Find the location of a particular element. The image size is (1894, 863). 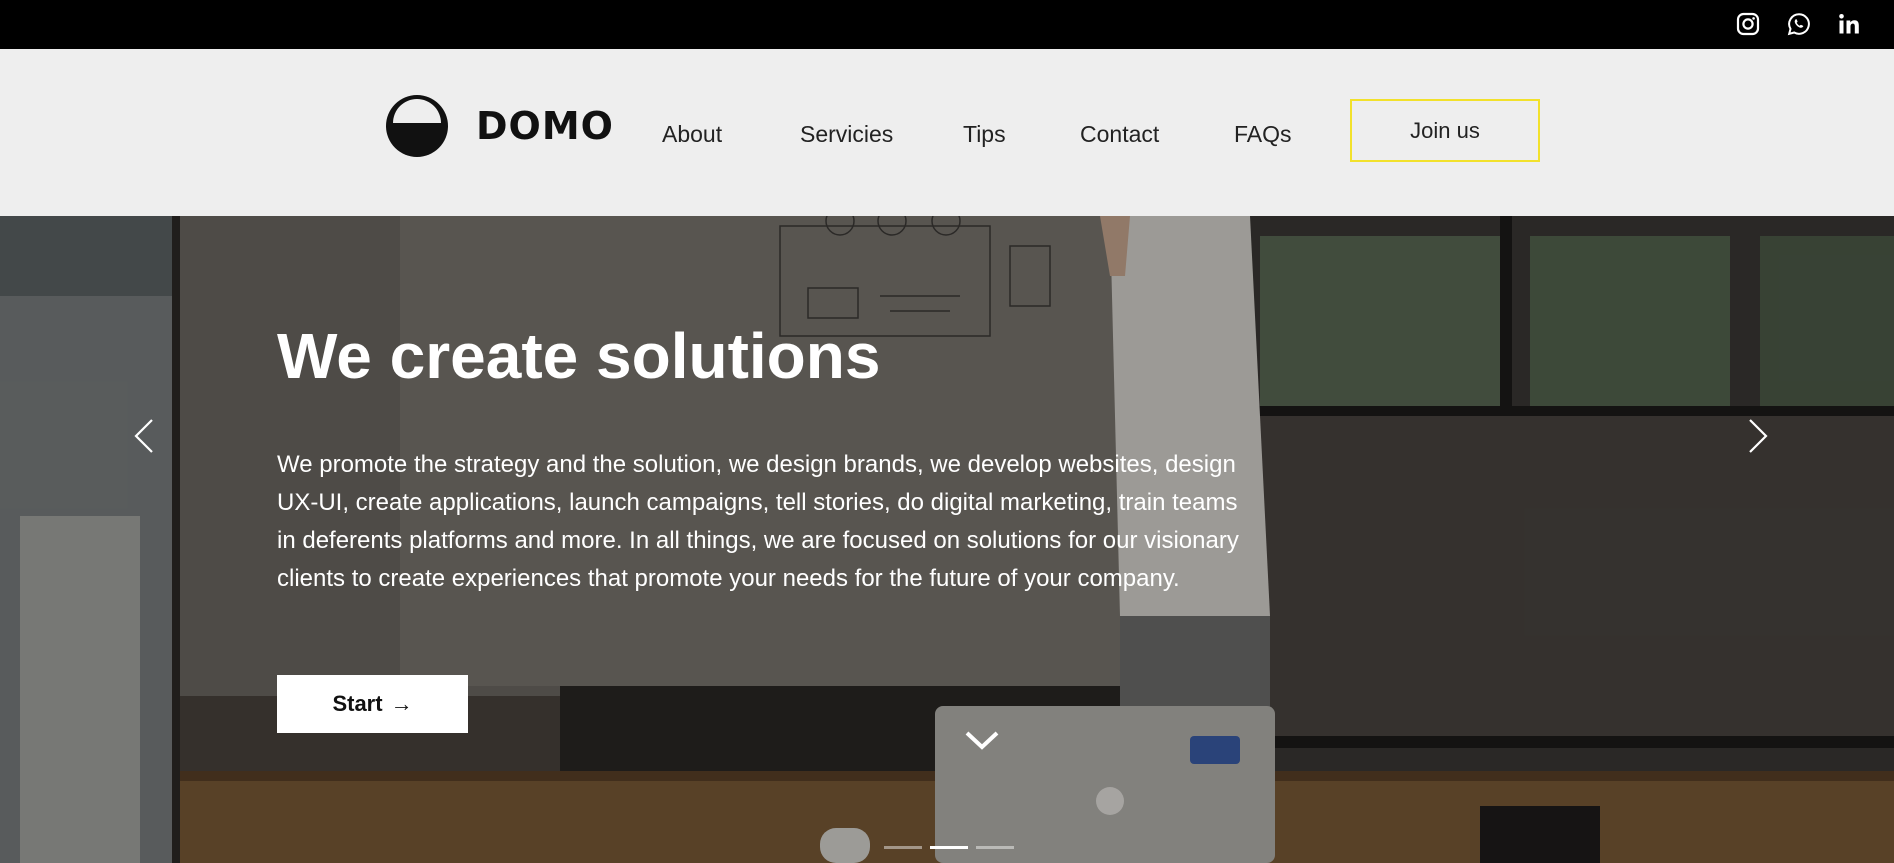

social-bar is located at coordinates (947, 24).